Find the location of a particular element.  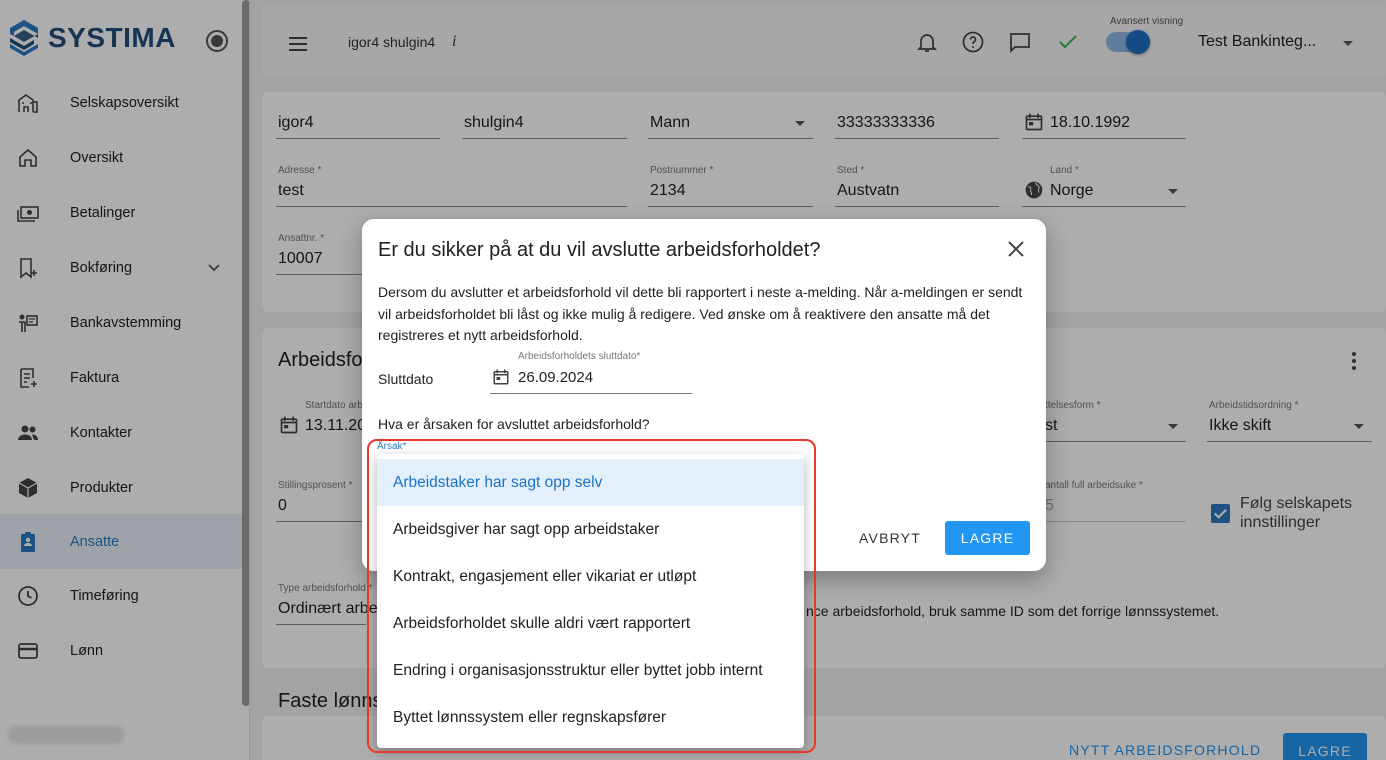

calendar-icon is located at coordinates (501, 377).